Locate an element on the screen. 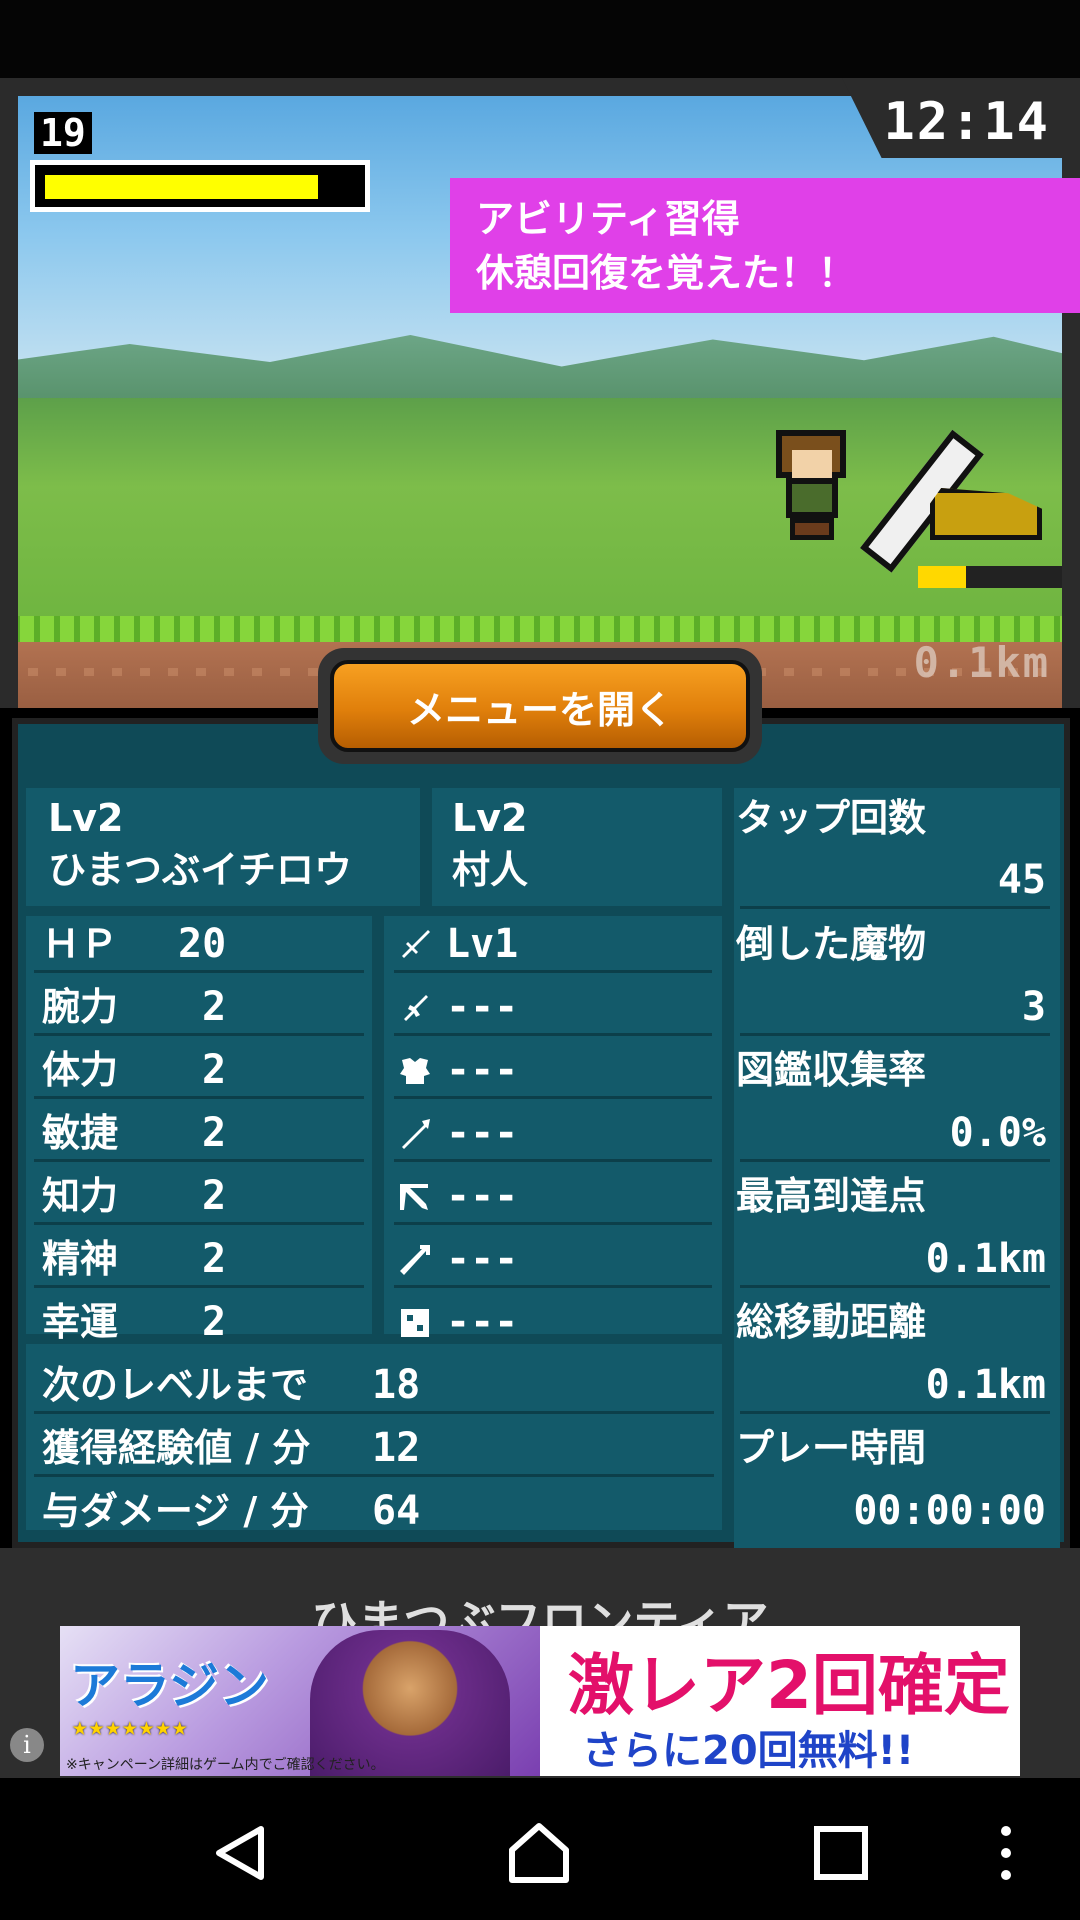 Image resolution: width=1080 pixels, height=1920 pixels. ad-subline: さらに20回無料!! is located at coordinates (748, 1751).